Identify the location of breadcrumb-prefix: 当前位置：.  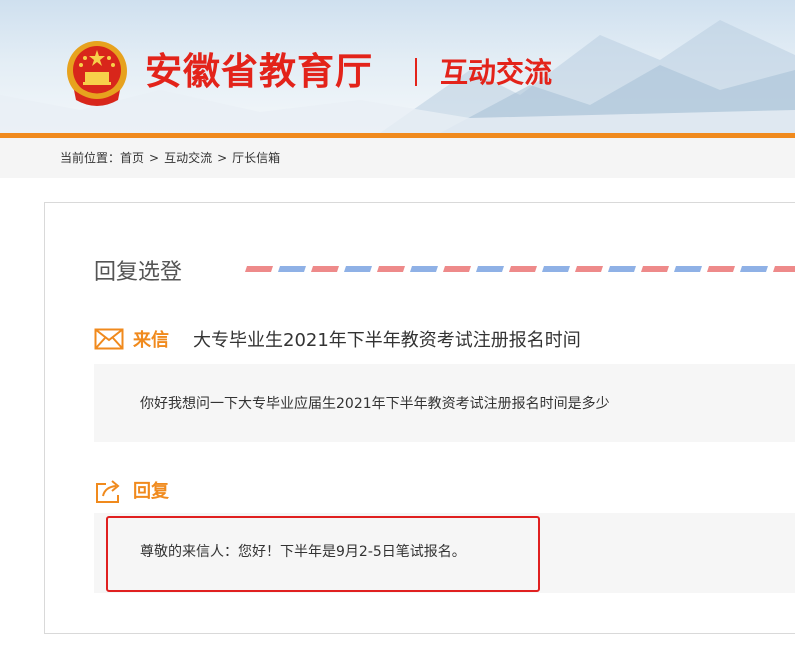
(90, 158).